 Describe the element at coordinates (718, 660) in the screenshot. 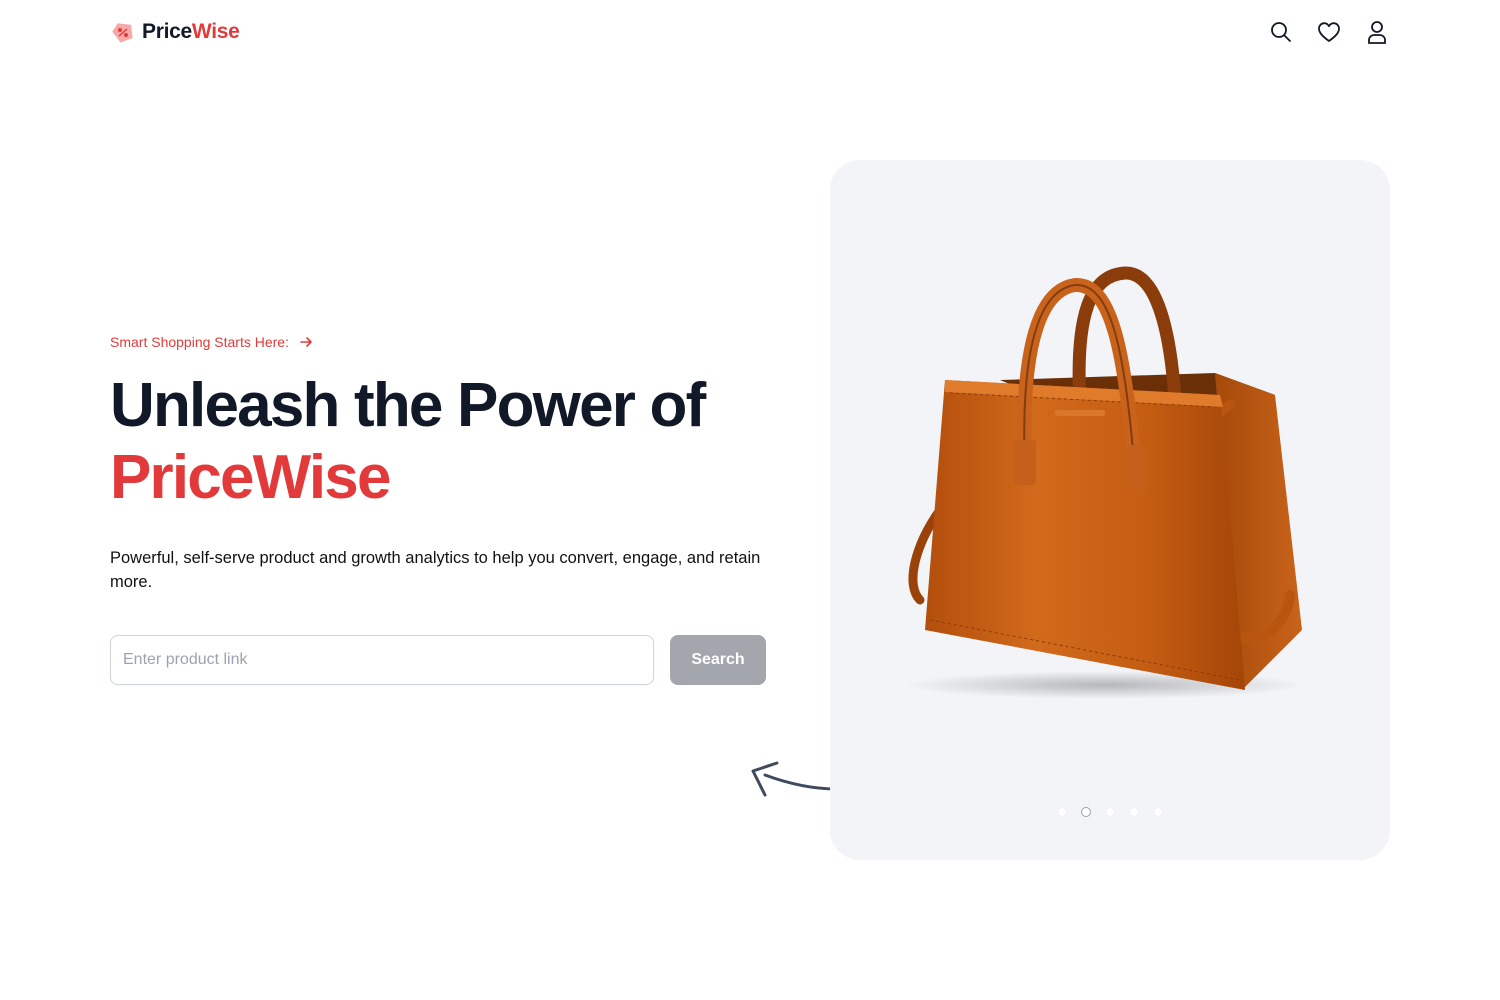

I see `search-button: Search` at that location.